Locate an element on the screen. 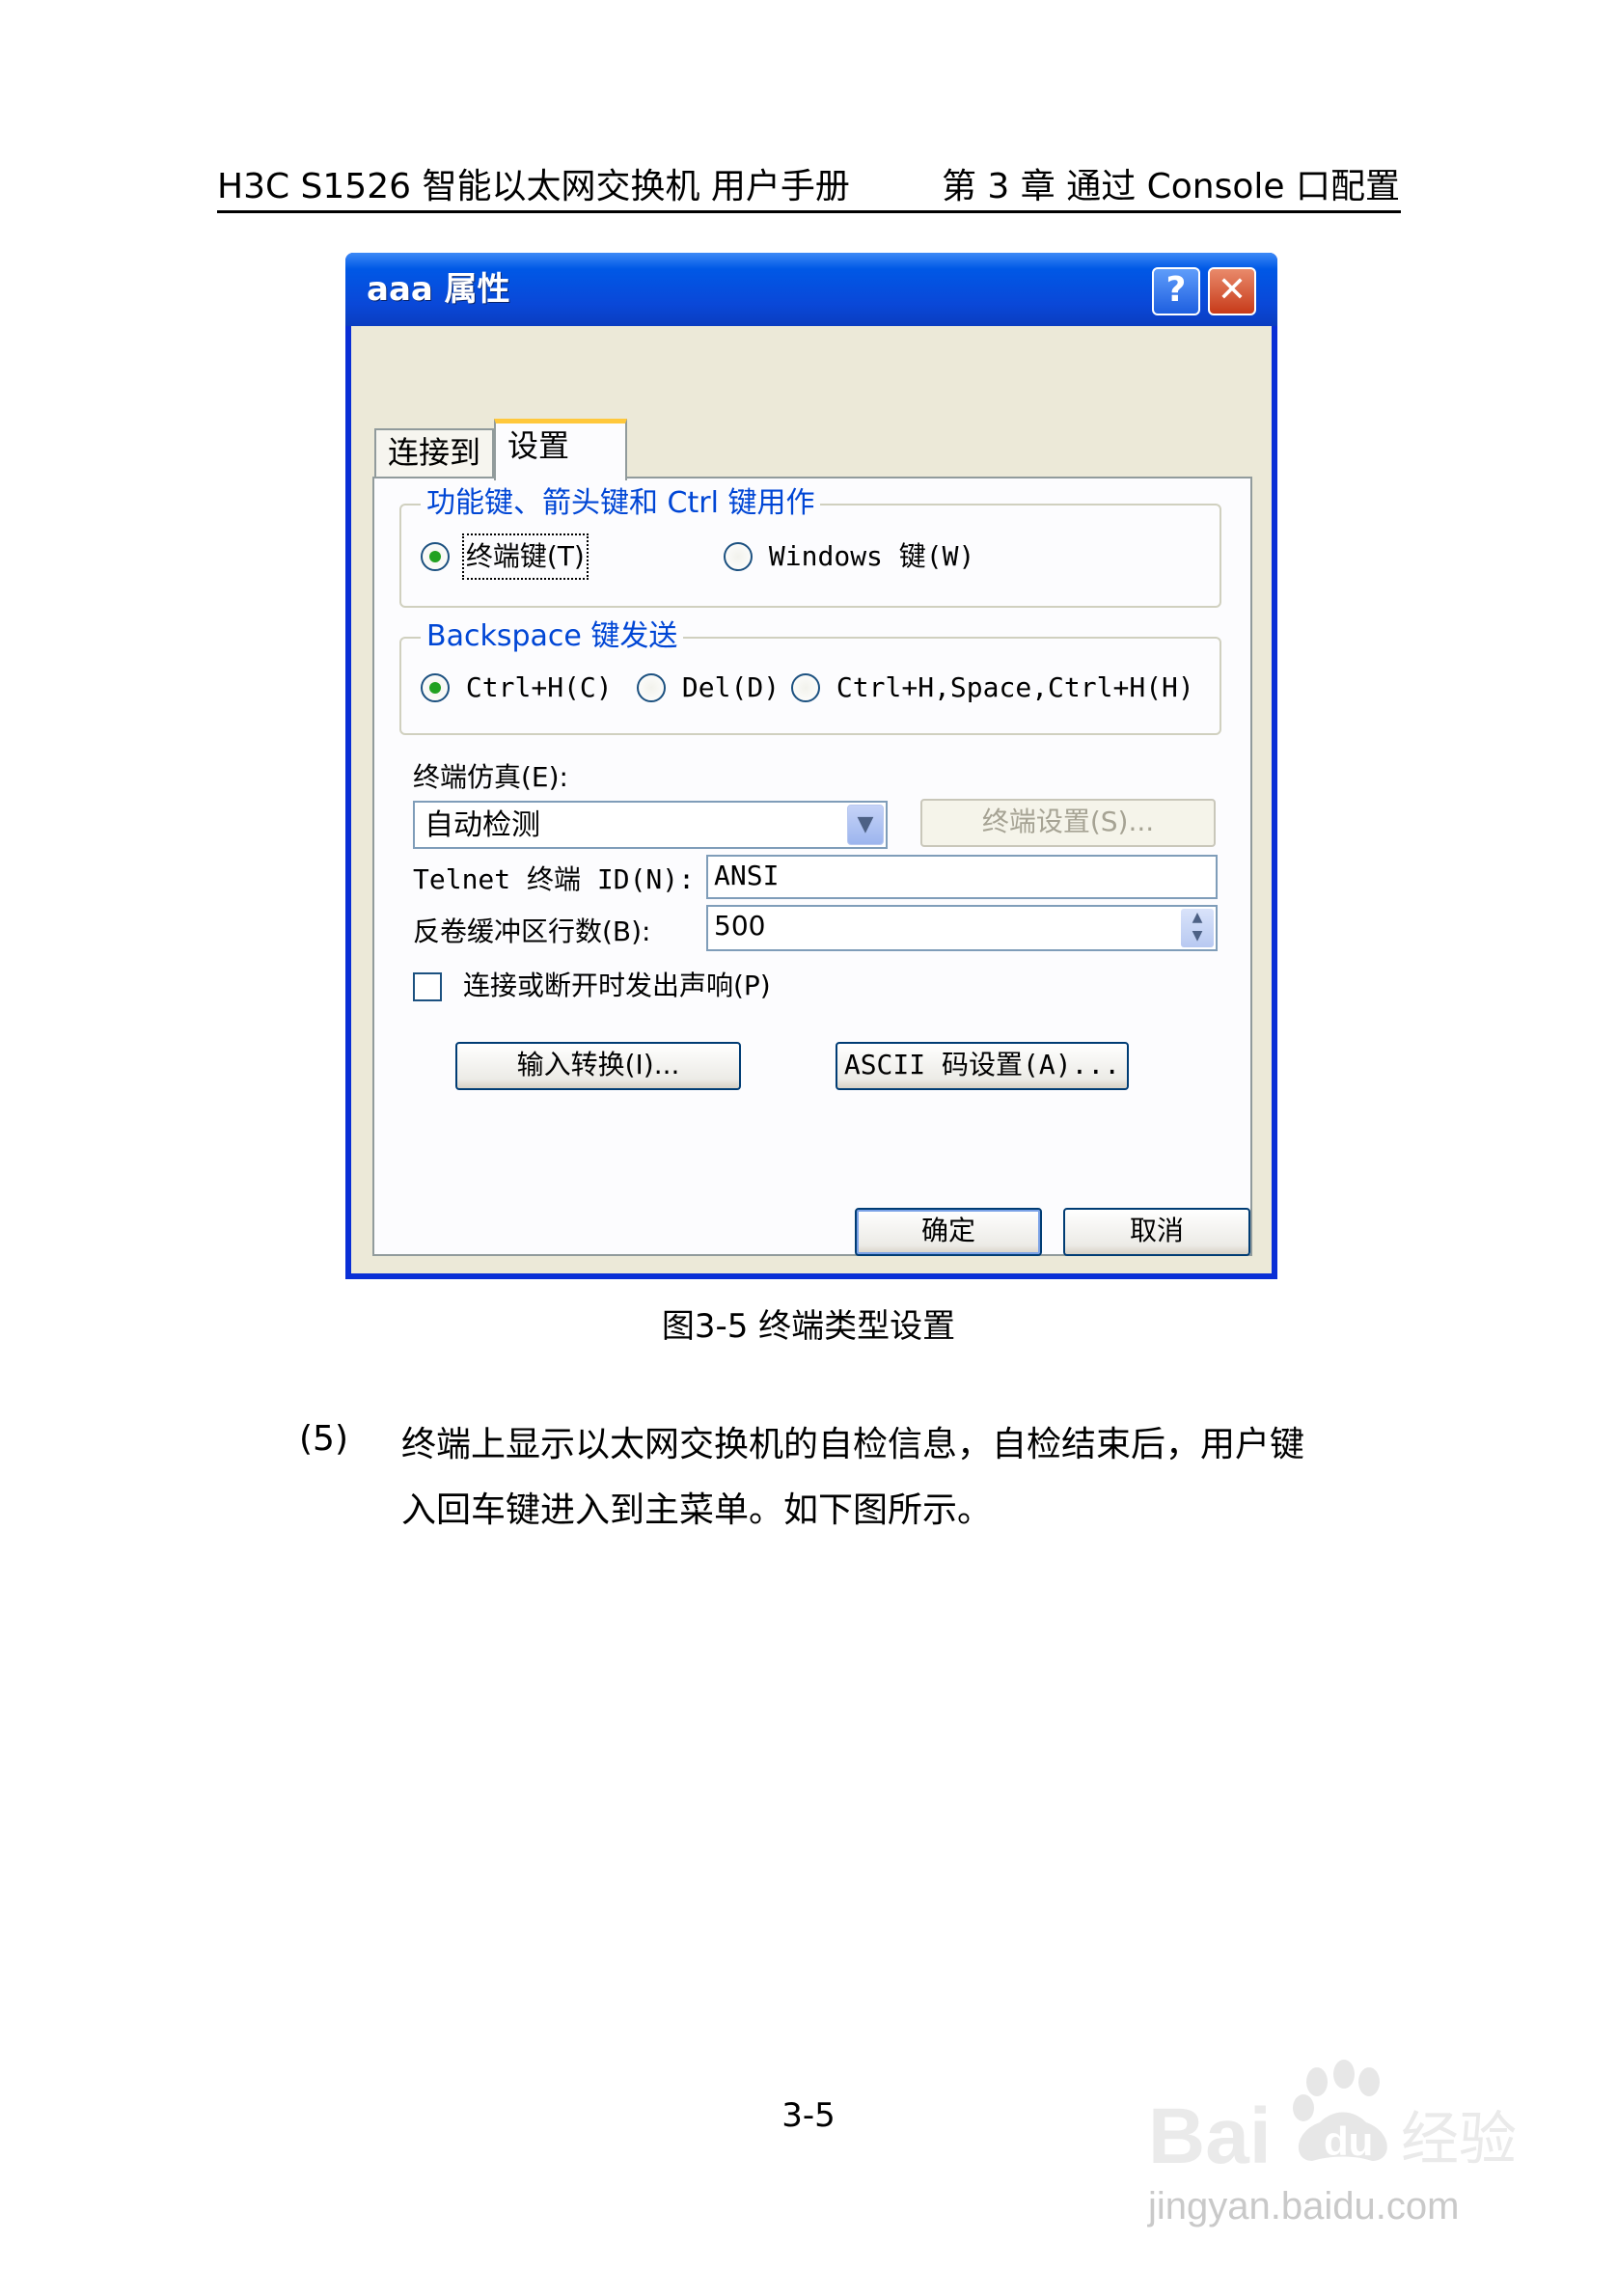 Image resolution: width=1617 pixels, height=2296 pixels. dialog-title-bar: aaa 属性 ? ✕ is located at coordinates (811, 290).